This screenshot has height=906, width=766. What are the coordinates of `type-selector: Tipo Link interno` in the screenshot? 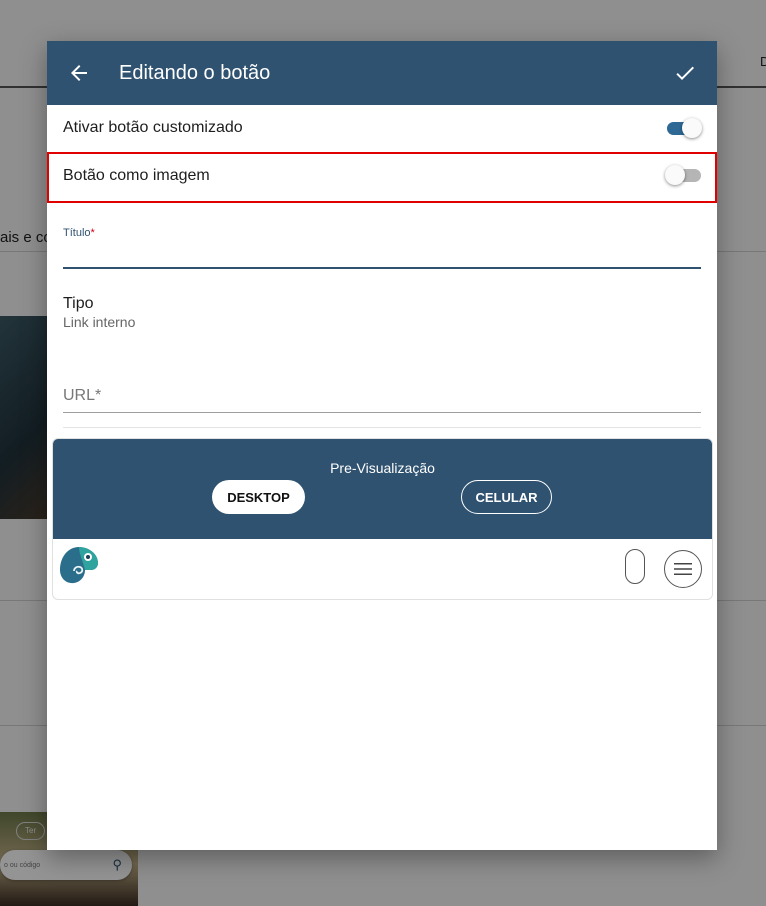 It's located at (99, 312).